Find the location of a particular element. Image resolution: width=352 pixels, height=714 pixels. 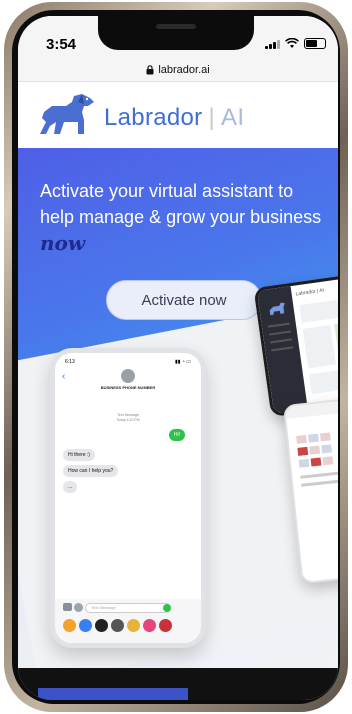

wifi-icon is located at coordinates (292, 43).